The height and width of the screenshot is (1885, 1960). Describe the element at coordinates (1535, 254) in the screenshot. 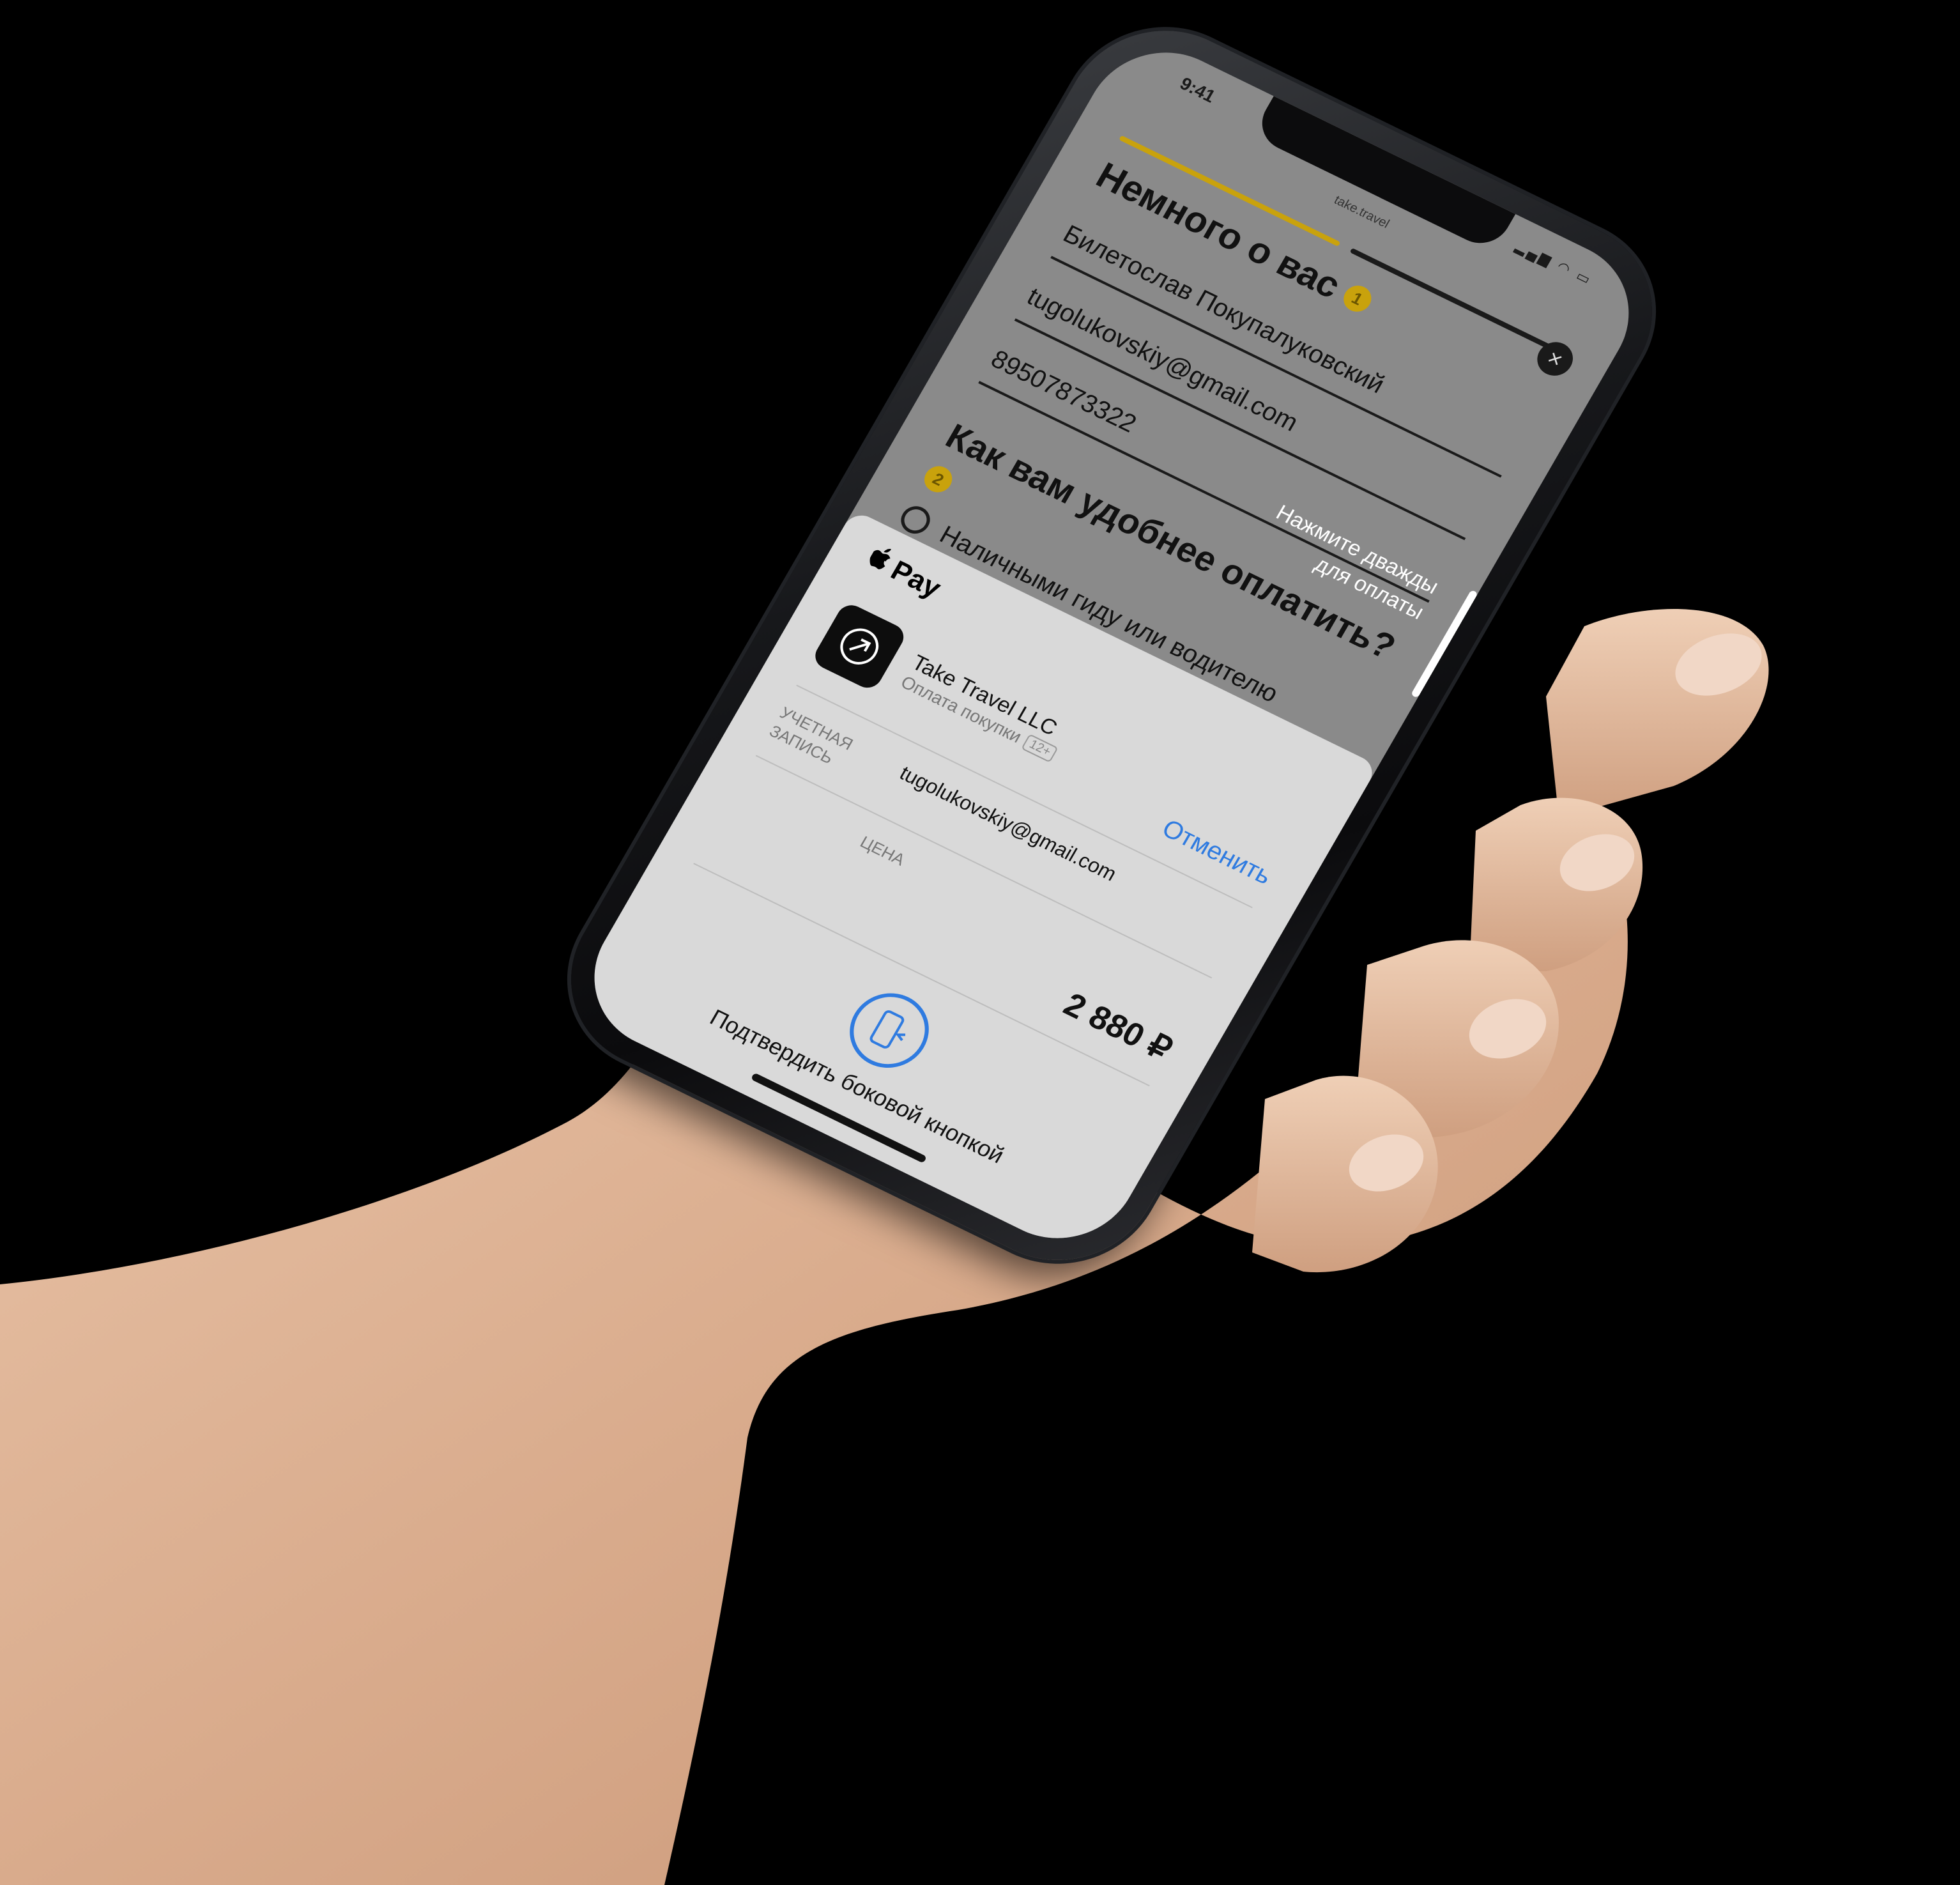

I see `signal-icon: ▂▄▆` at that location.